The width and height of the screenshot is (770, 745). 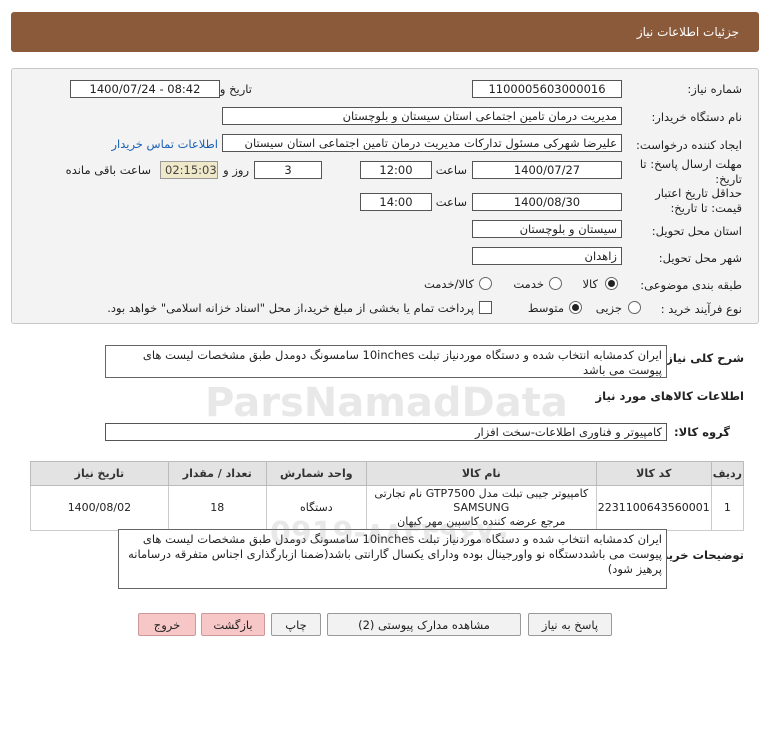 What do you see at coordinates (547, 170) in the screenshot?
I see `reply-date-field: 1400/07/27` at bounding box center [547, 170].